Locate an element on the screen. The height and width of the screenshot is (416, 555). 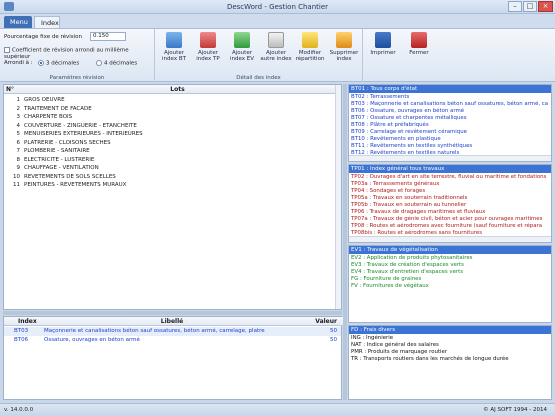
opt3-label: 3 décimales is located at coordinates (63, 63).